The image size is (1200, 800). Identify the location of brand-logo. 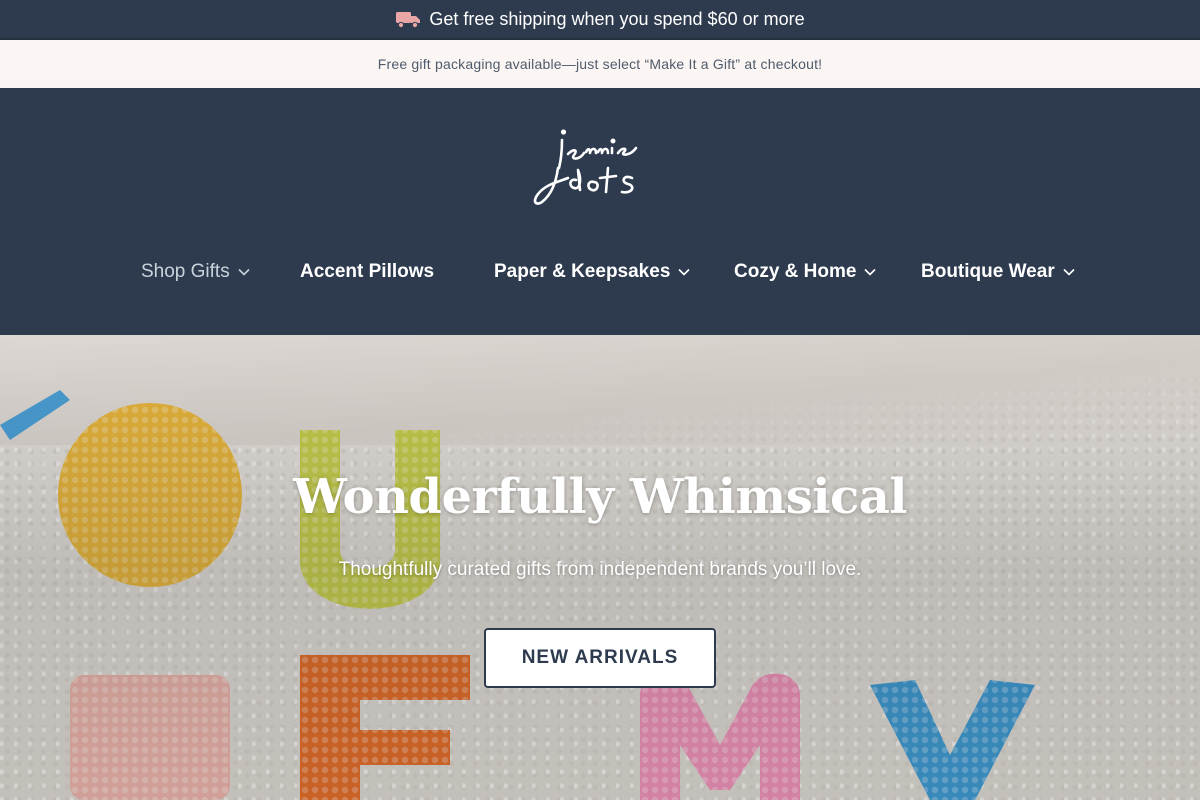
(600, 168).